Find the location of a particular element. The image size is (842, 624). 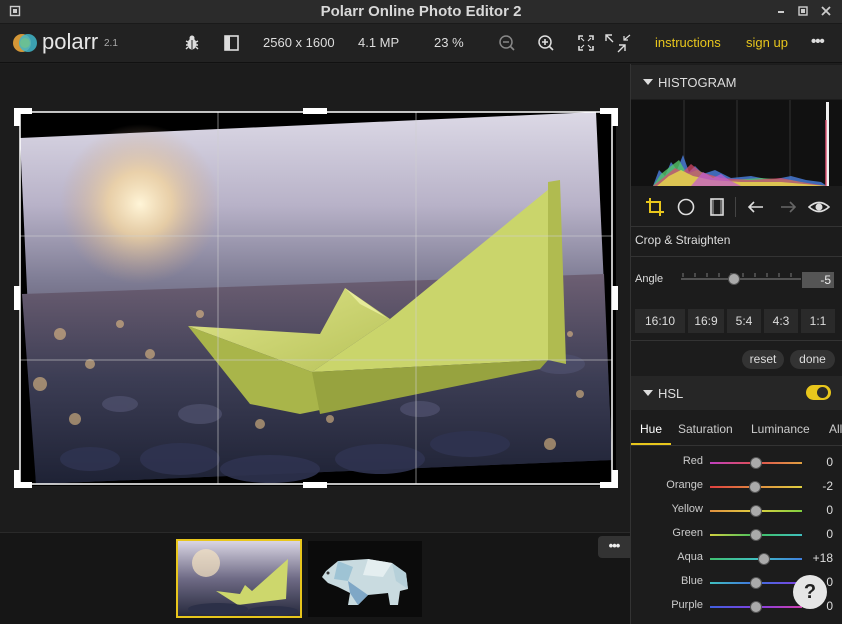

hsl-row-green: Green 0 is located at coordinates (736, 535).